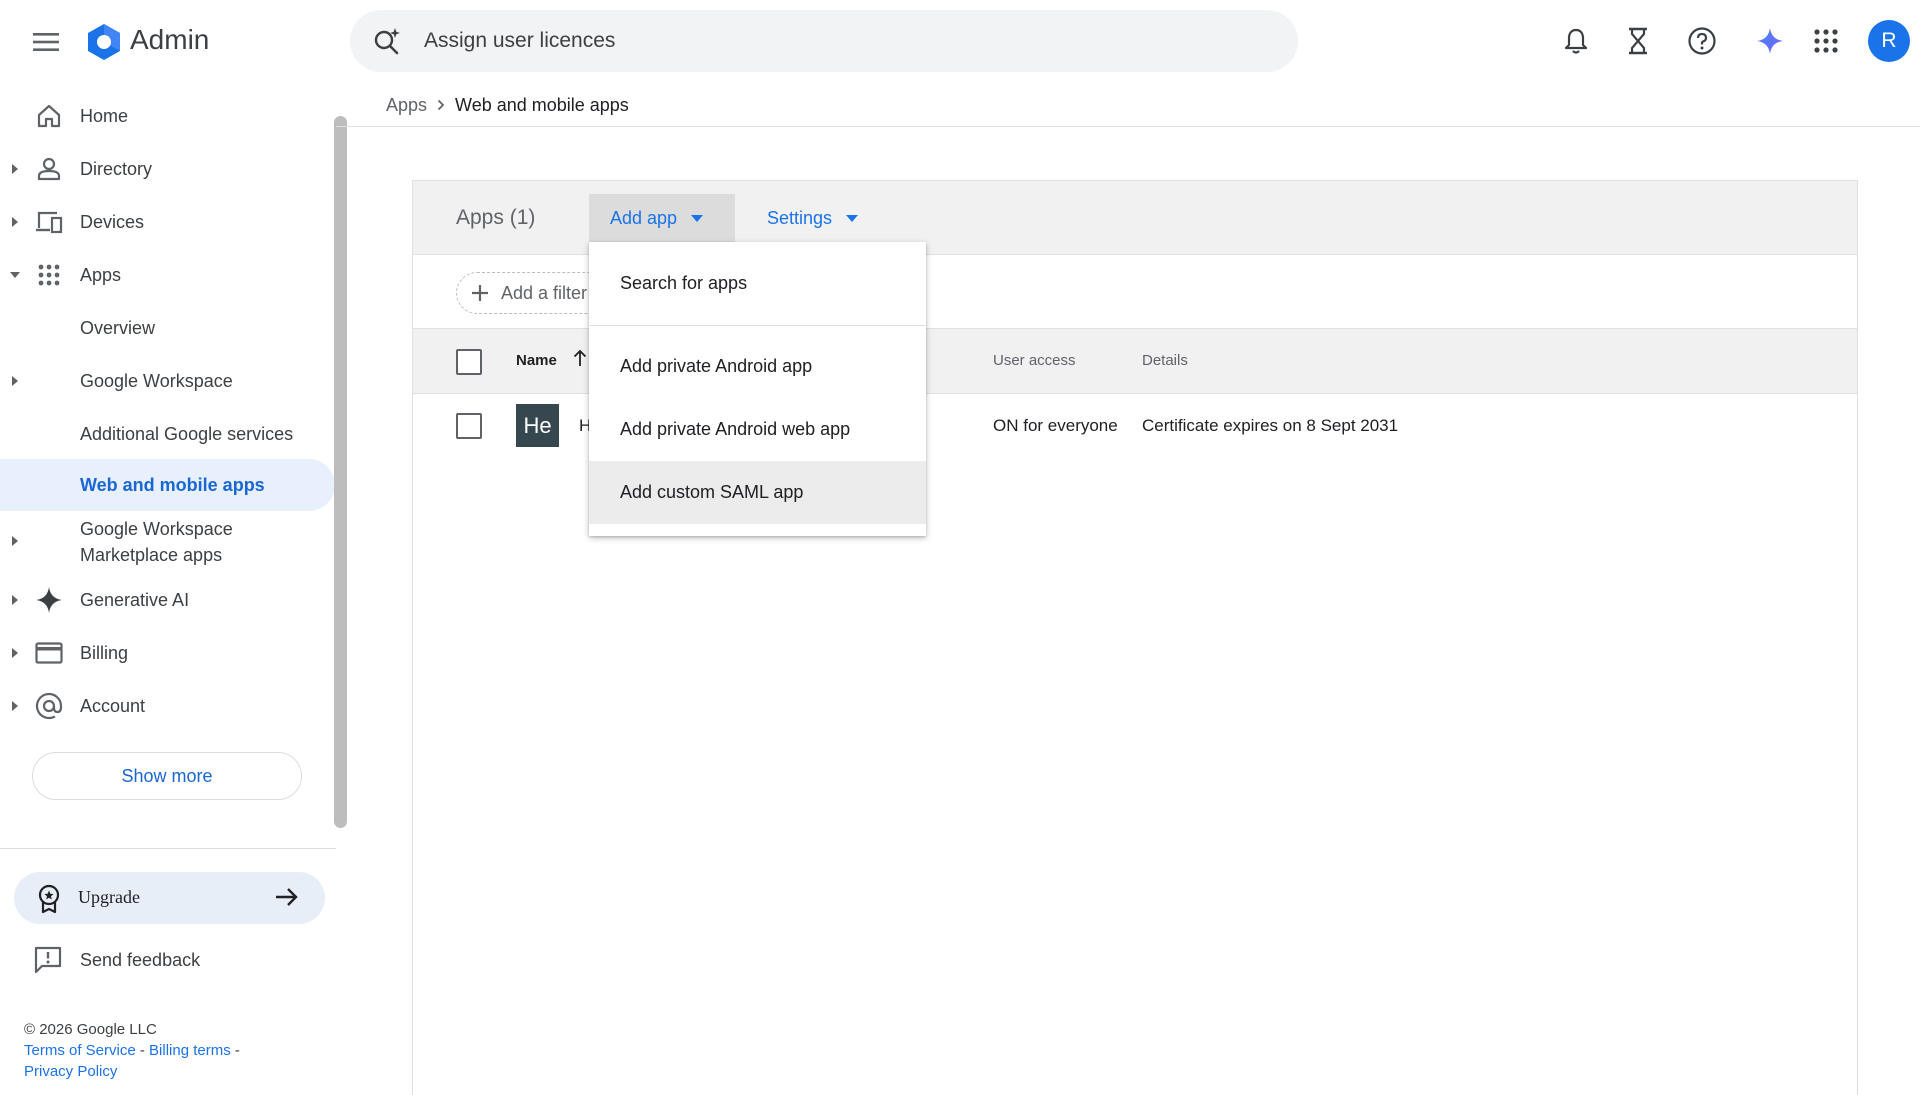 This screenshot has height=1095, width=1920. I want to click on breadcrumb: Apps Web and mobile apps, so click(507, 105).